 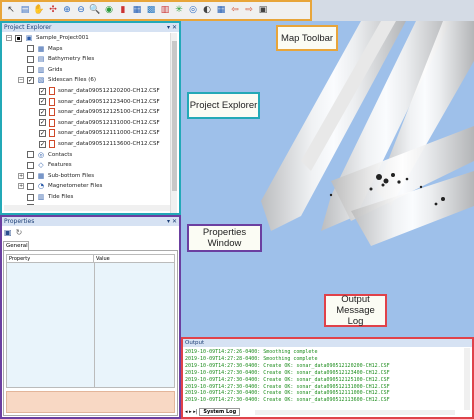 What do you see at coordinates (25, 10) in the screenshot?
I see `page-icon: ▤` at bounding box center [25, 10].